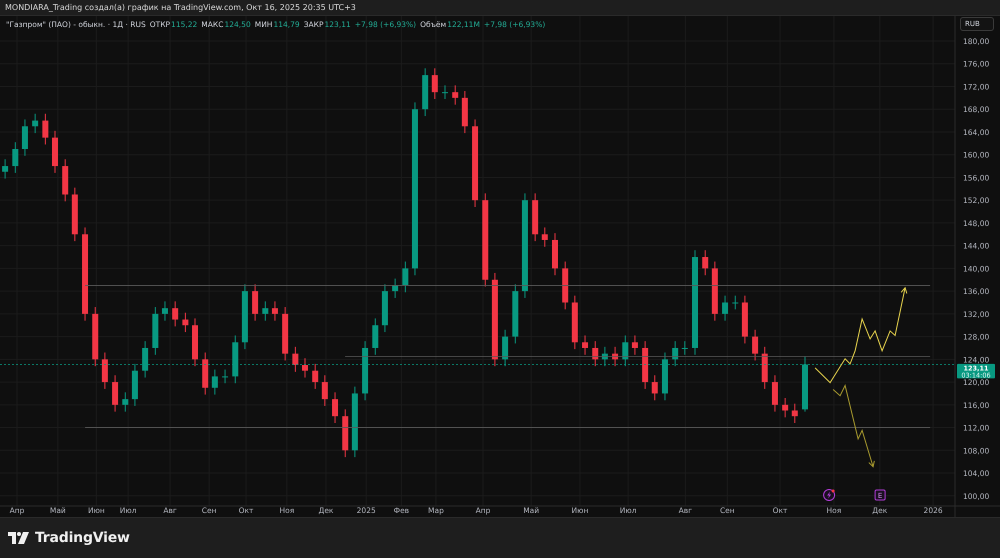  What do you see at coordinates (19, 538) in the screenshot?
I see `logo-icon` at bounding box center [19, 538].